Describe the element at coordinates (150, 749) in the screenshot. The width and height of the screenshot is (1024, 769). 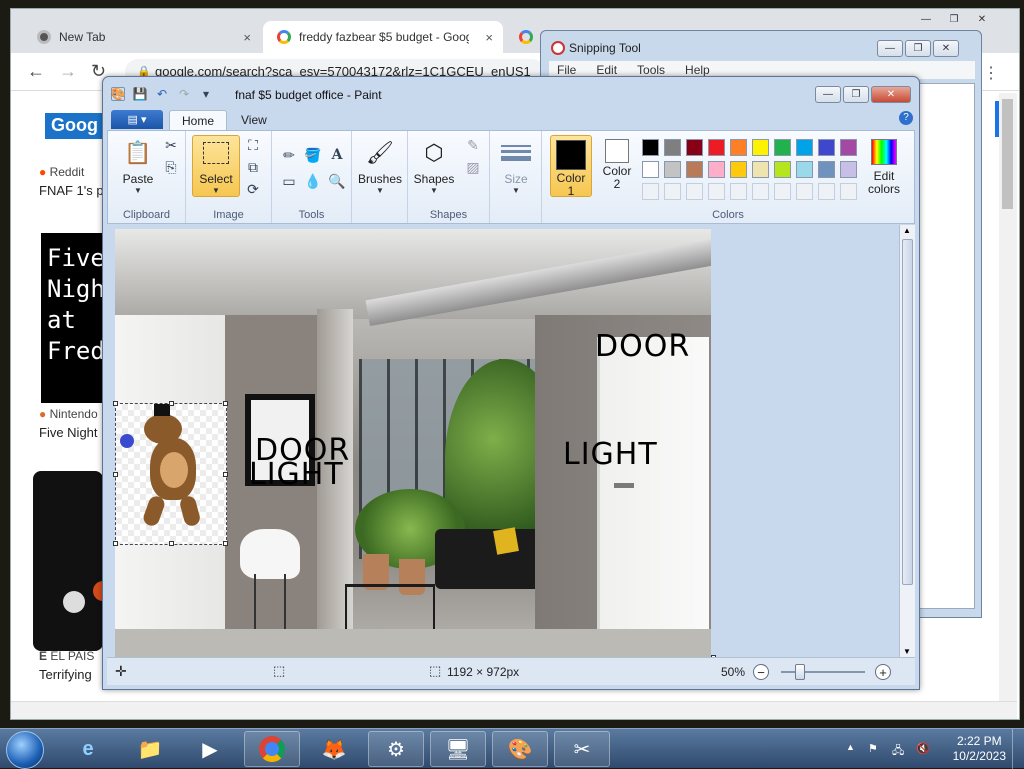
I see `file-explorer-icon: 📁` at that location.